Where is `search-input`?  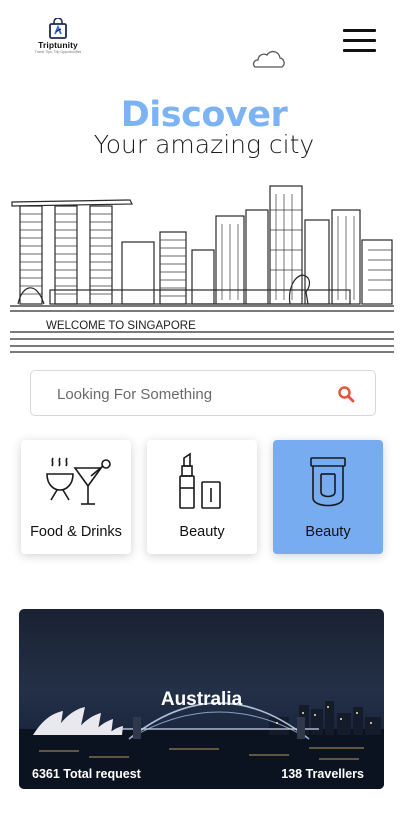 search-input is located at coordinates (192, 394).